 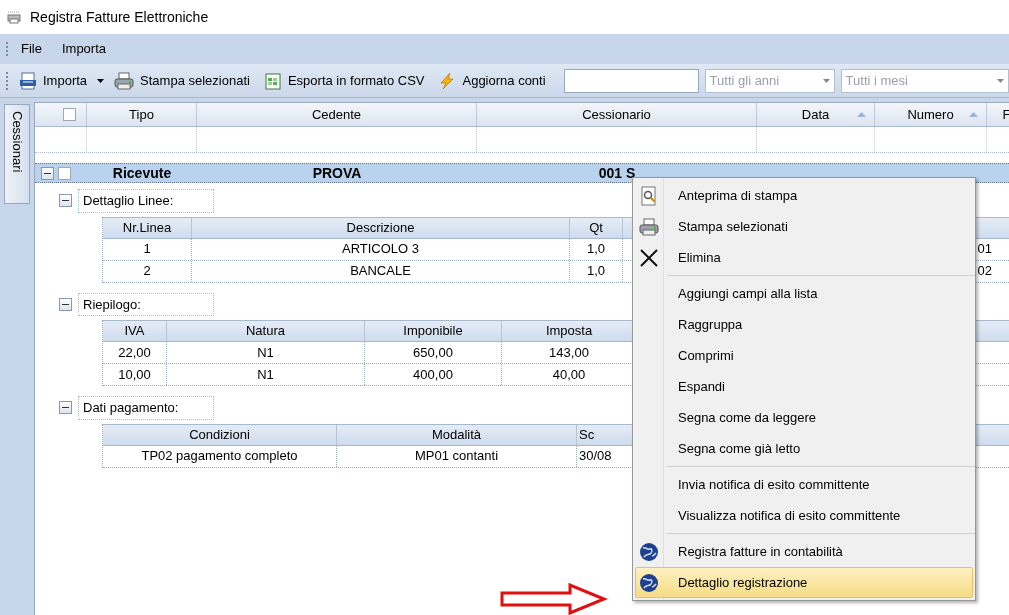 What do you see at coordinates (649, 195) in the screenshot?
I see `print-preview-icon` at bounding box center [649, 195].